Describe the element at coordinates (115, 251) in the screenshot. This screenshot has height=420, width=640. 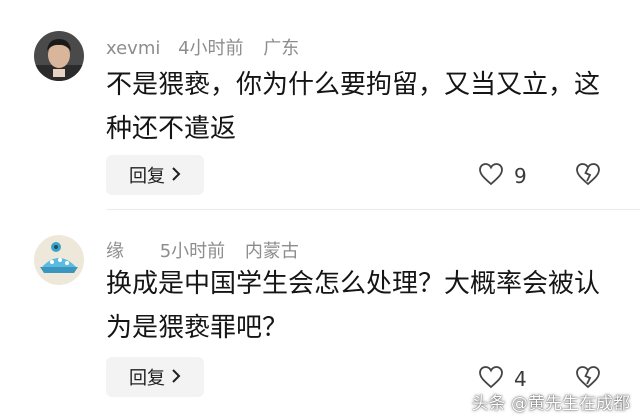
I see `username: 缘` at that location.